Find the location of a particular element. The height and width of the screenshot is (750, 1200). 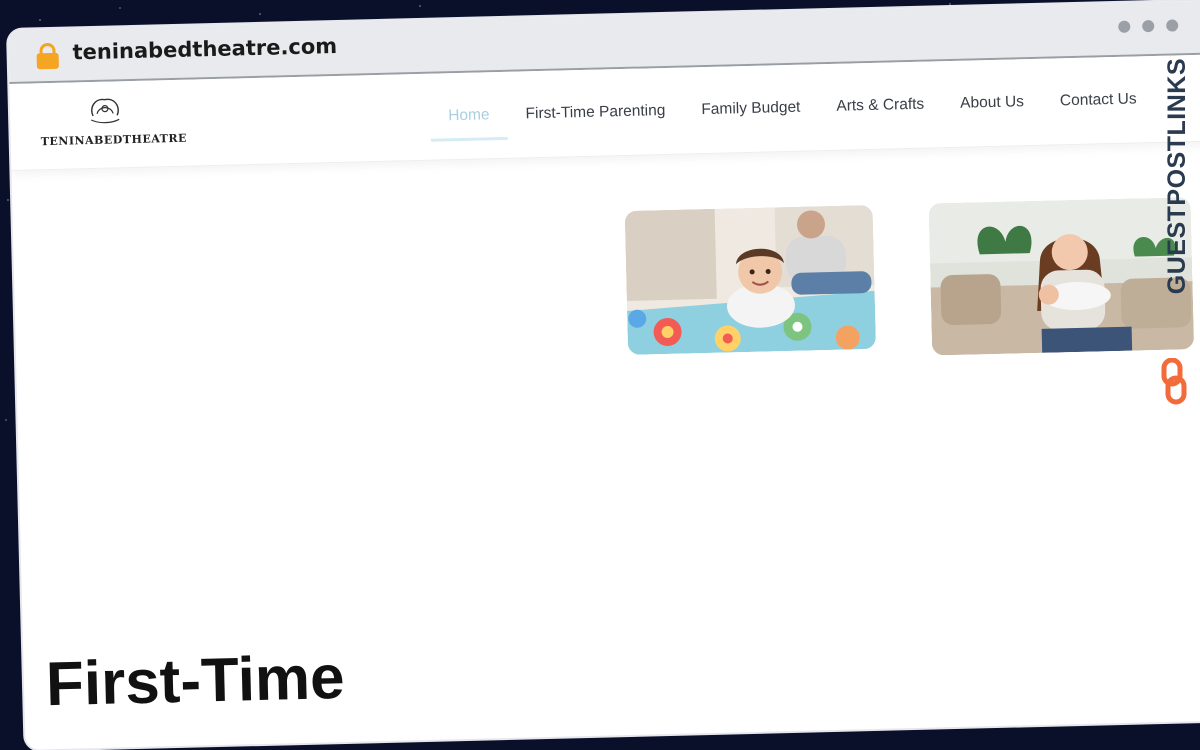

nav-item-about-us: About Us is located at coordinates (992, 103).